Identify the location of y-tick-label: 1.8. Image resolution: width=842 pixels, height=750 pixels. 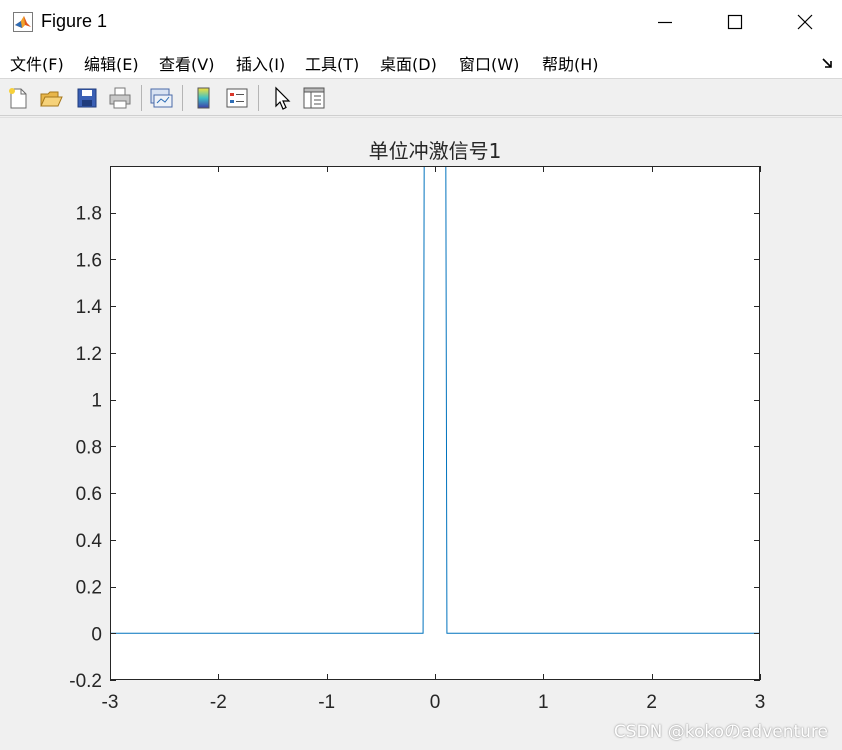
(89, 214).